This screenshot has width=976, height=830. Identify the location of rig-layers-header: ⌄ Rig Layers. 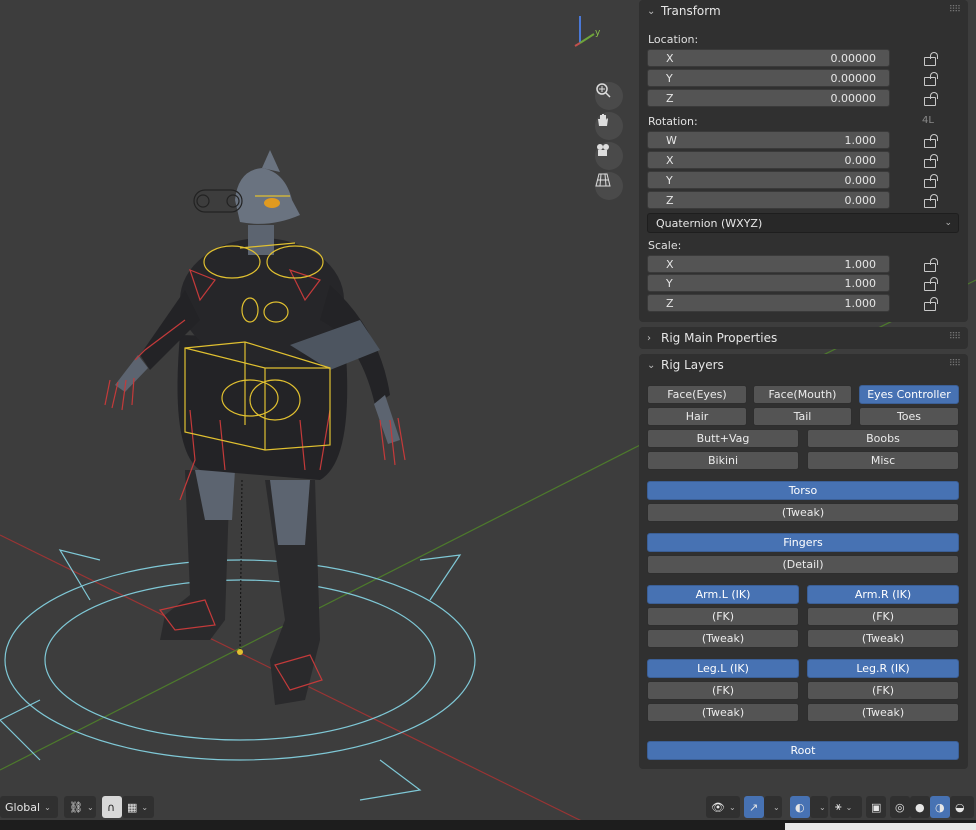
(803, 365).